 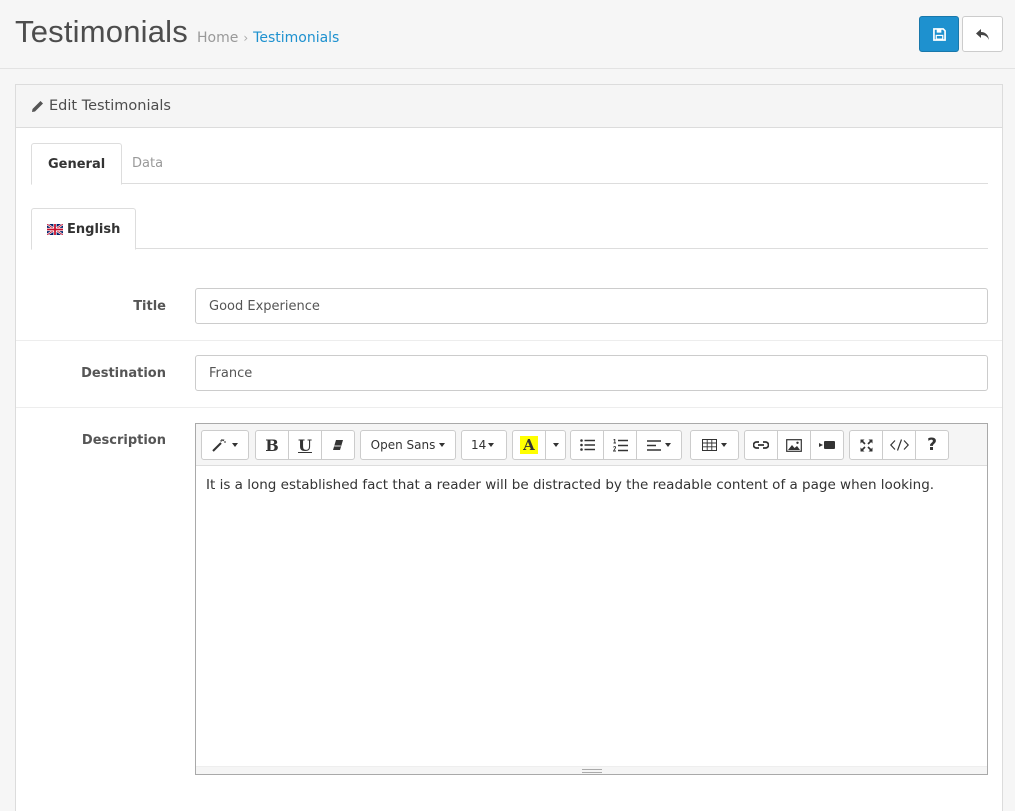 I want to click on underline-icon: U, so click(x=305, y=445).